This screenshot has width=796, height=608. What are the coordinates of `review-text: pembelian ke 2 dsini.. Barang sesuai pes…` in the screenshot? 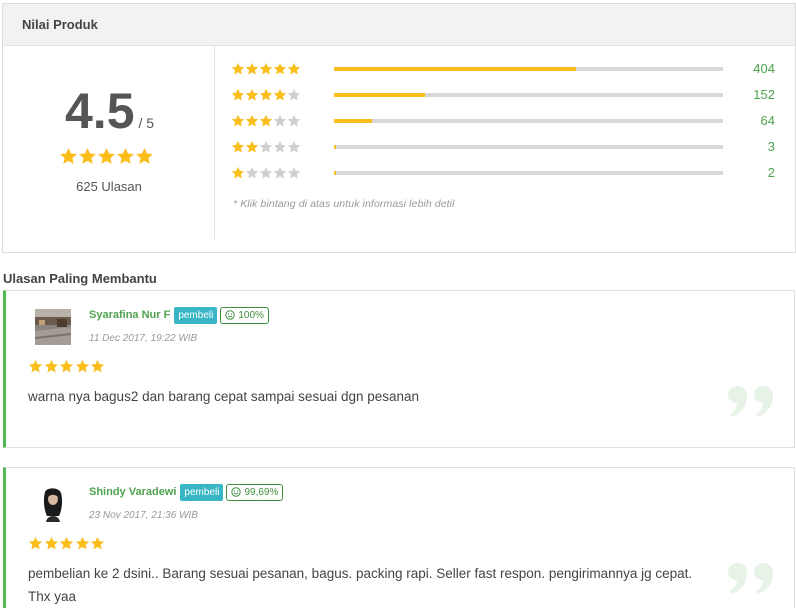 It's located at (360, 585).